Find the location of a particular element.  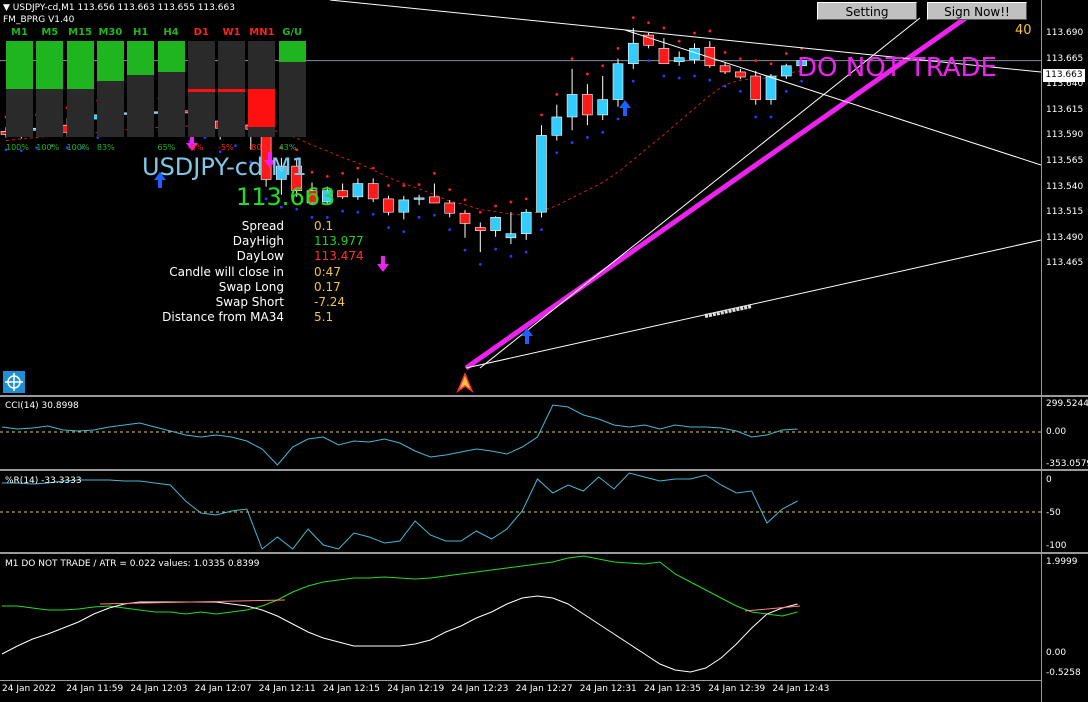

info-label: DayHigh is located at coordinates (258, 241).